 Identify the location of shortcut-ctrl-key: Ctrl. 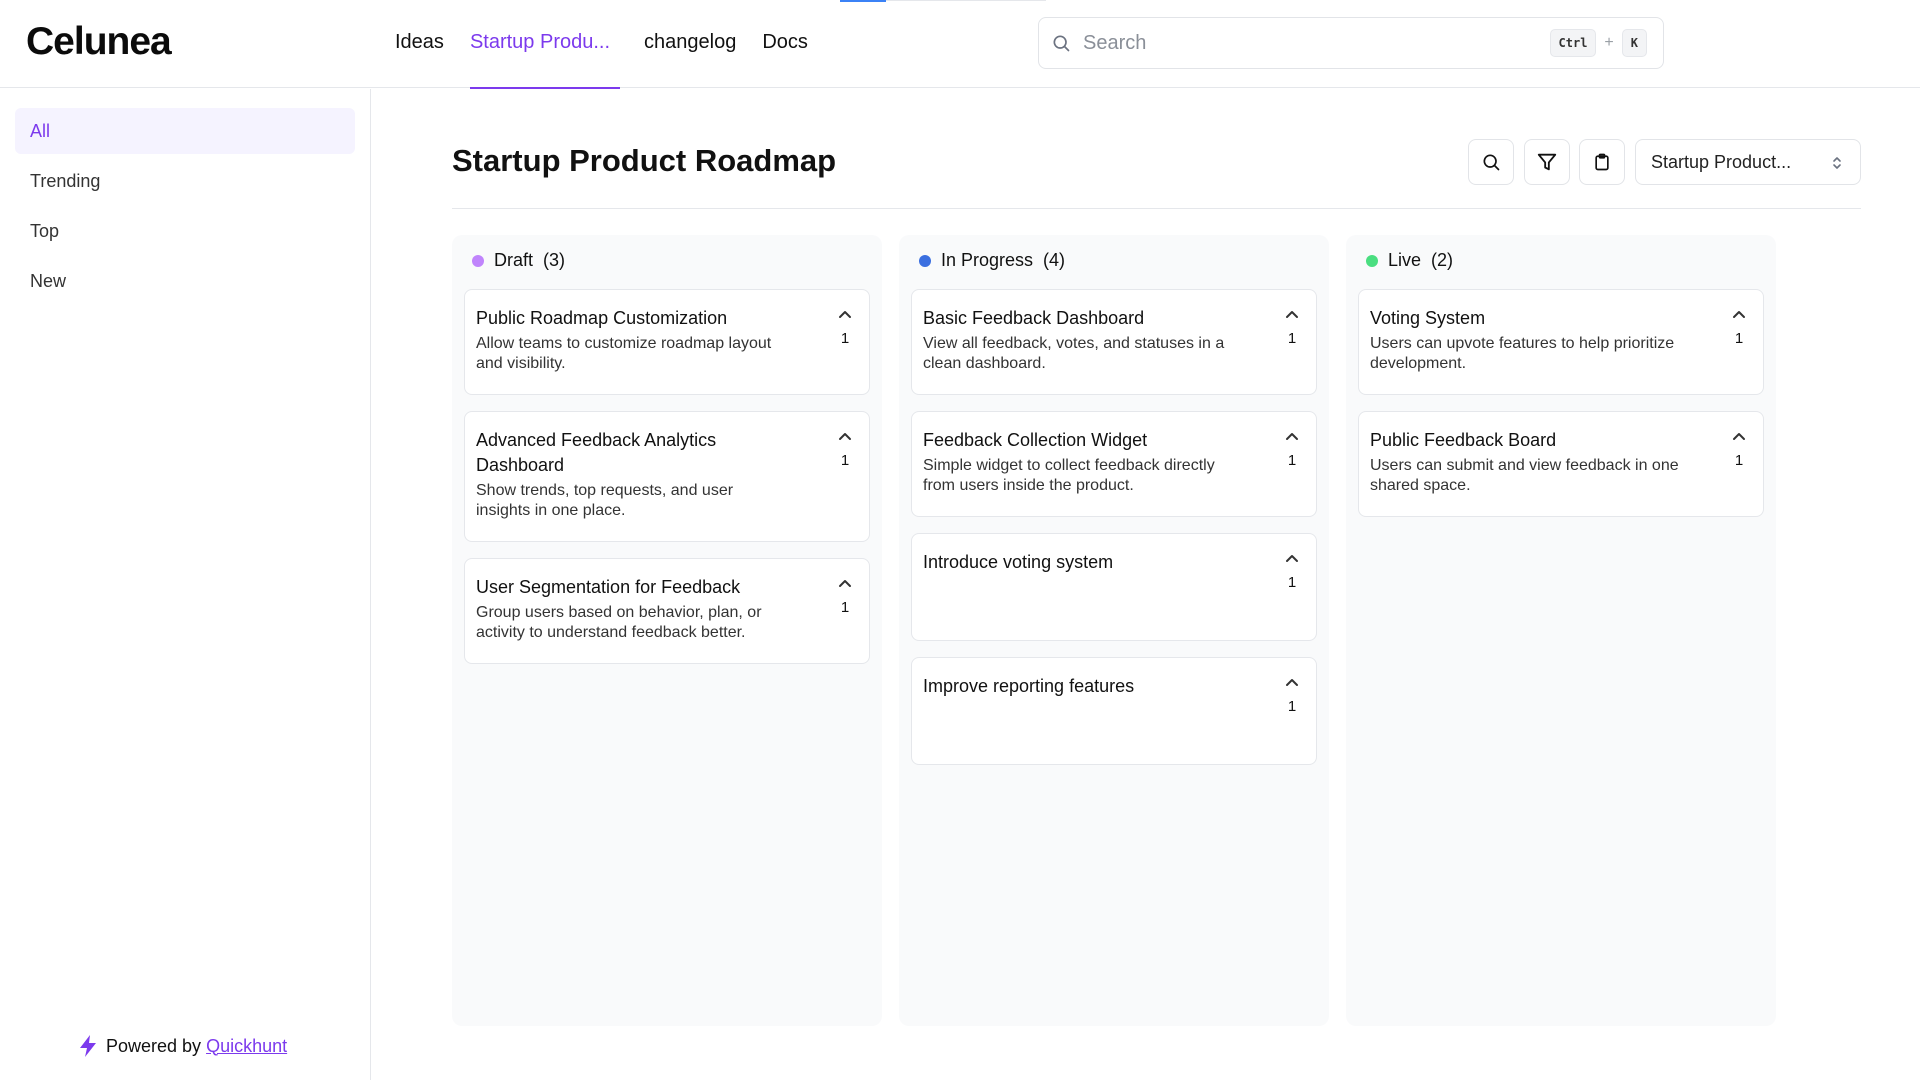
(1573, 43).